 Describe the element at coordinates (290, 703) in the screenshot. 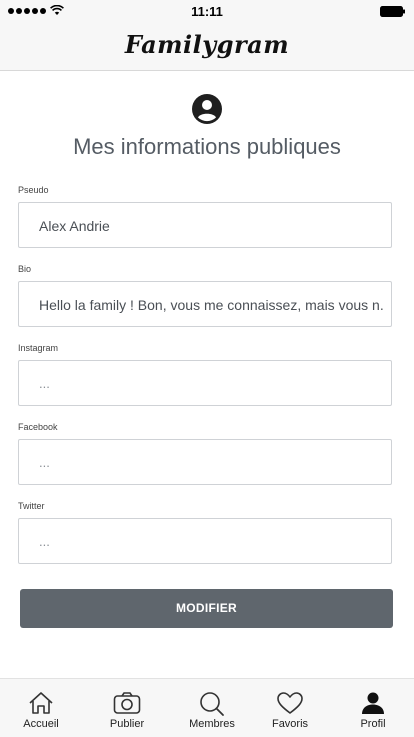

I see `heart-icon` at that location.